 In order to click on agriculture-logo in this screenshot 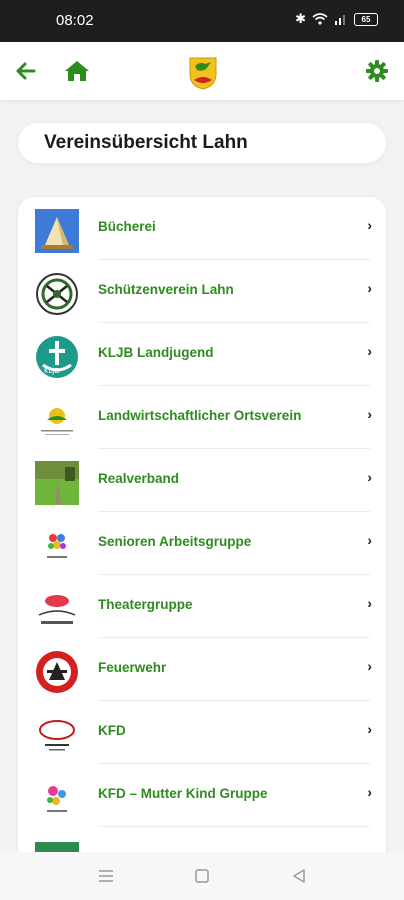, I will do `click(57, 420)`.